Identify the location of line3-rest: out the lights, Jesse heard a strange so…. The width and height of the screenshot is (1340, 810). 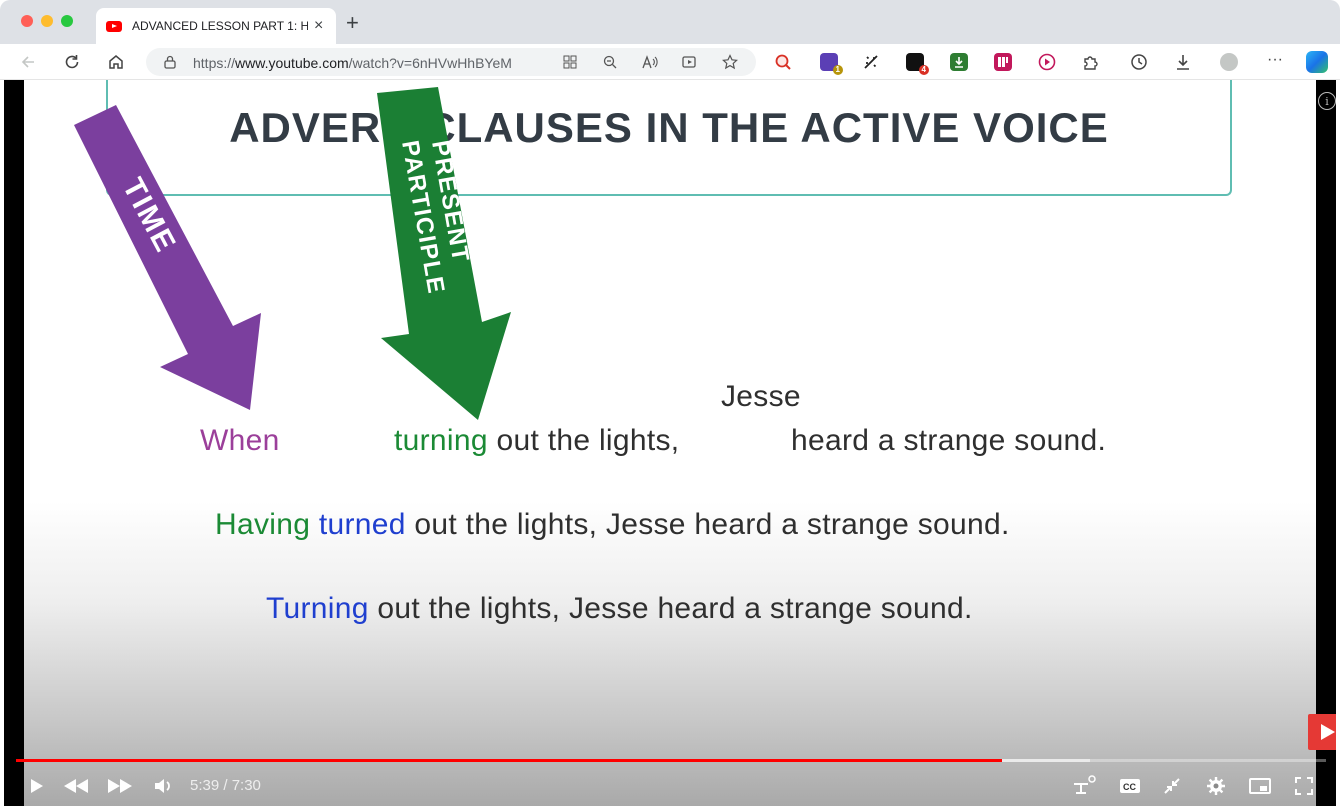
(675, 608).